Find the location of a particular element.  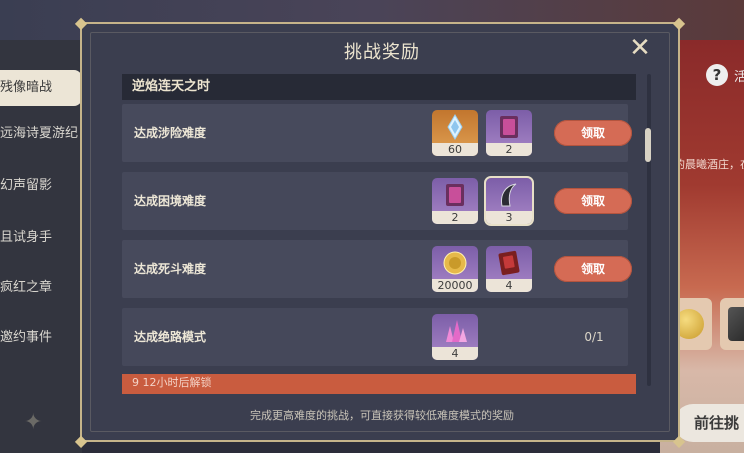

event-description: 的晨曦酒庄，在 is located at coordinates (709, 164).